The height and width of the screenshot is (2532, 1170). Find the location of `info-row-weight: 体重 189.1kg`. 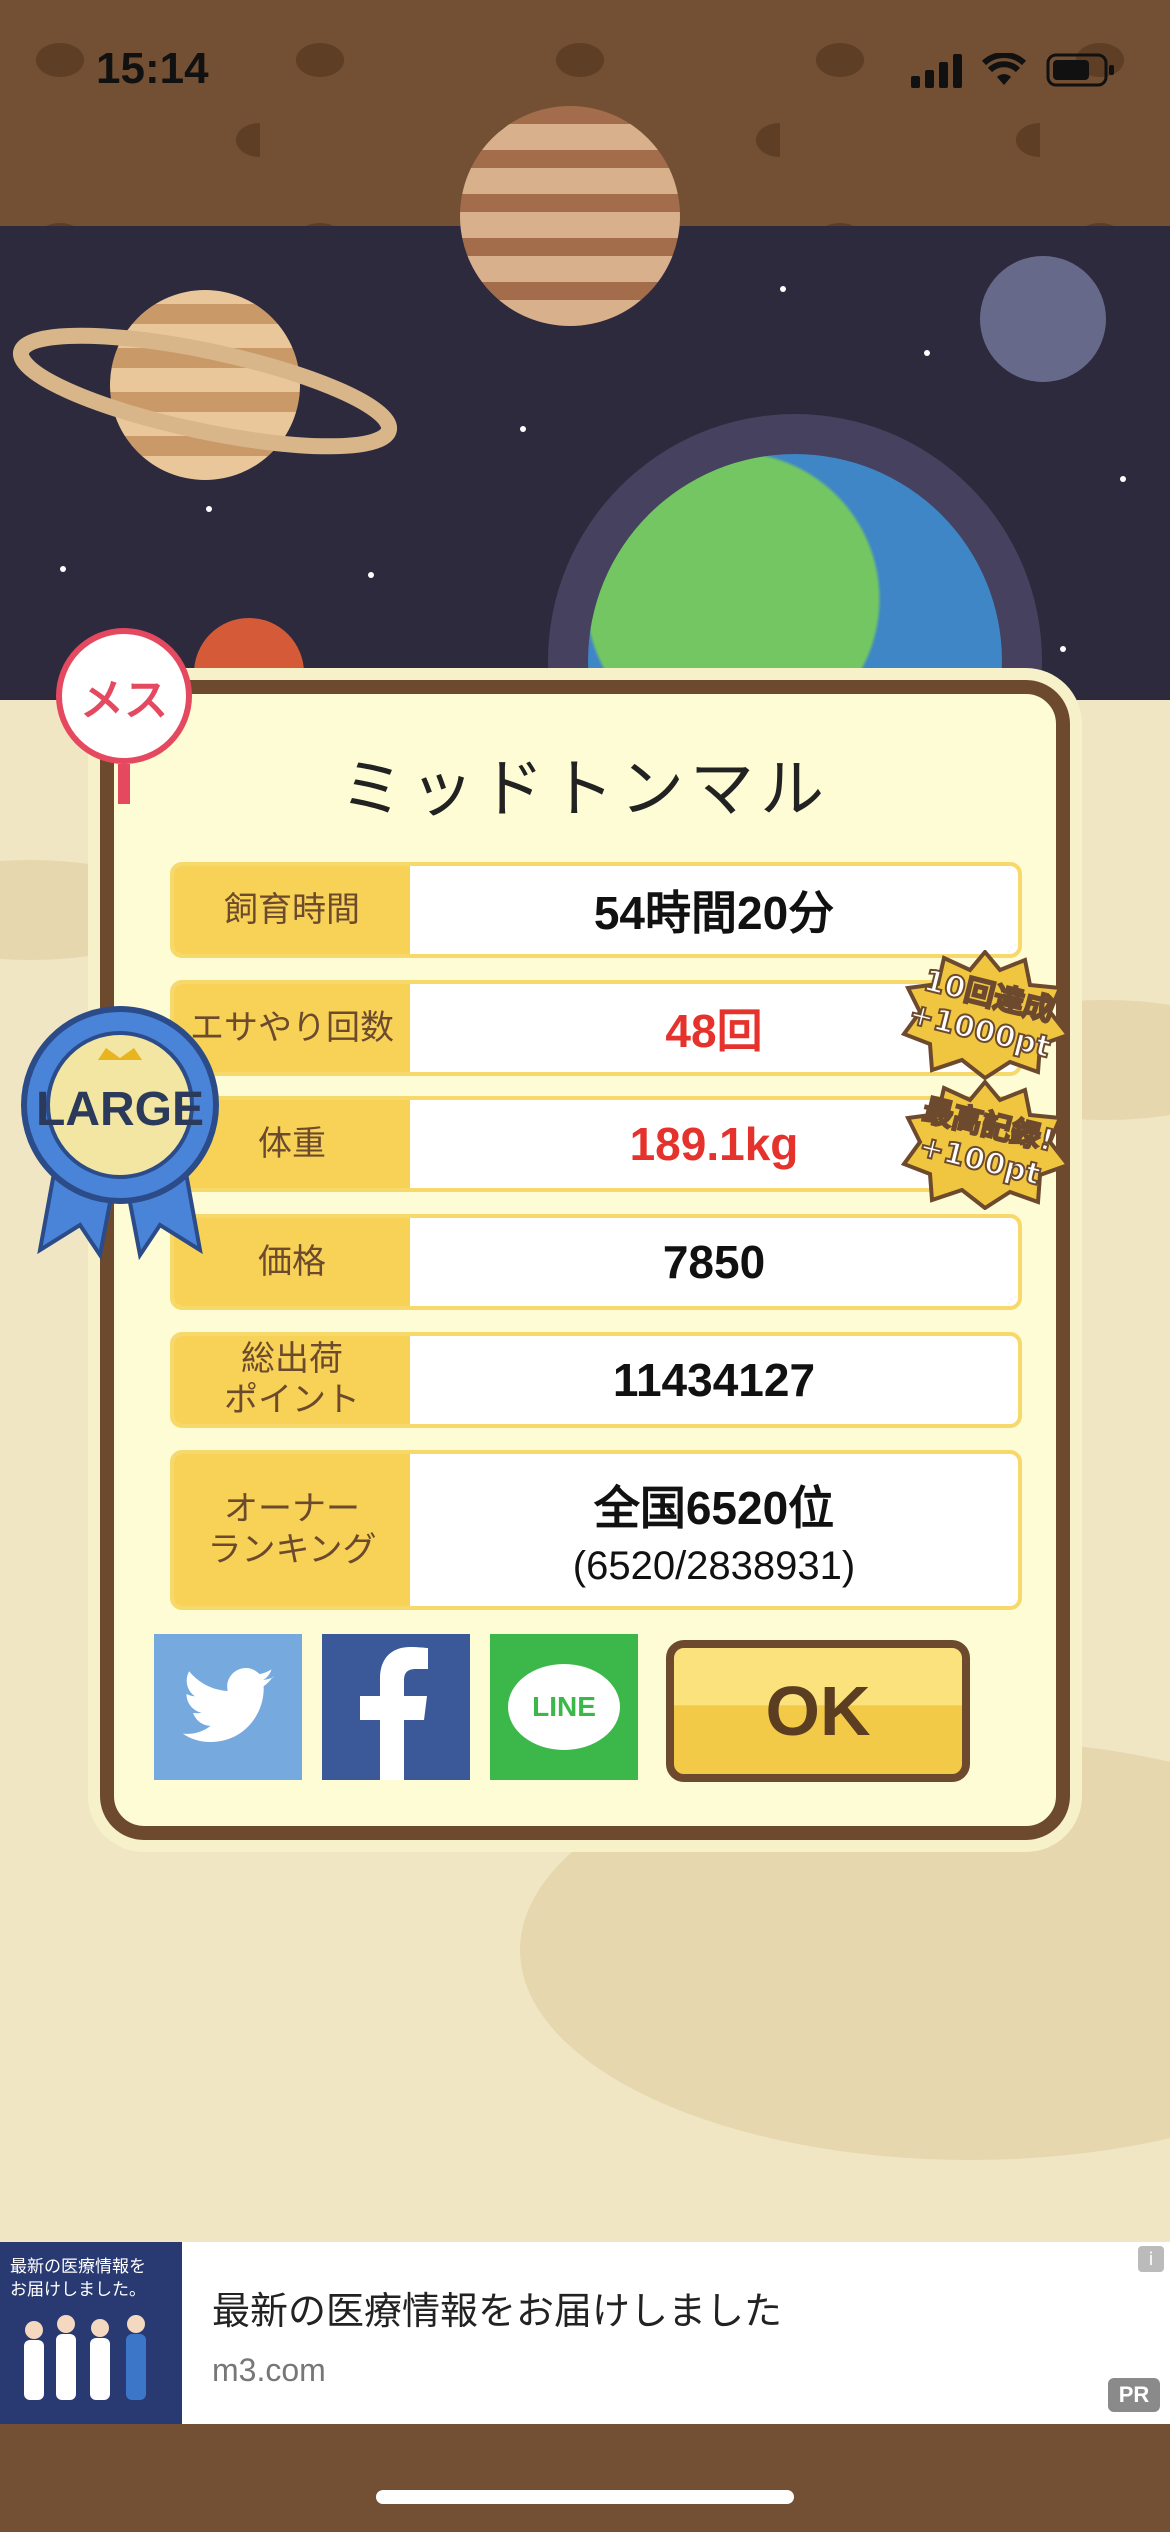

info-row-weight: 体重 189.1kg is located at coordinates (596, 1144).